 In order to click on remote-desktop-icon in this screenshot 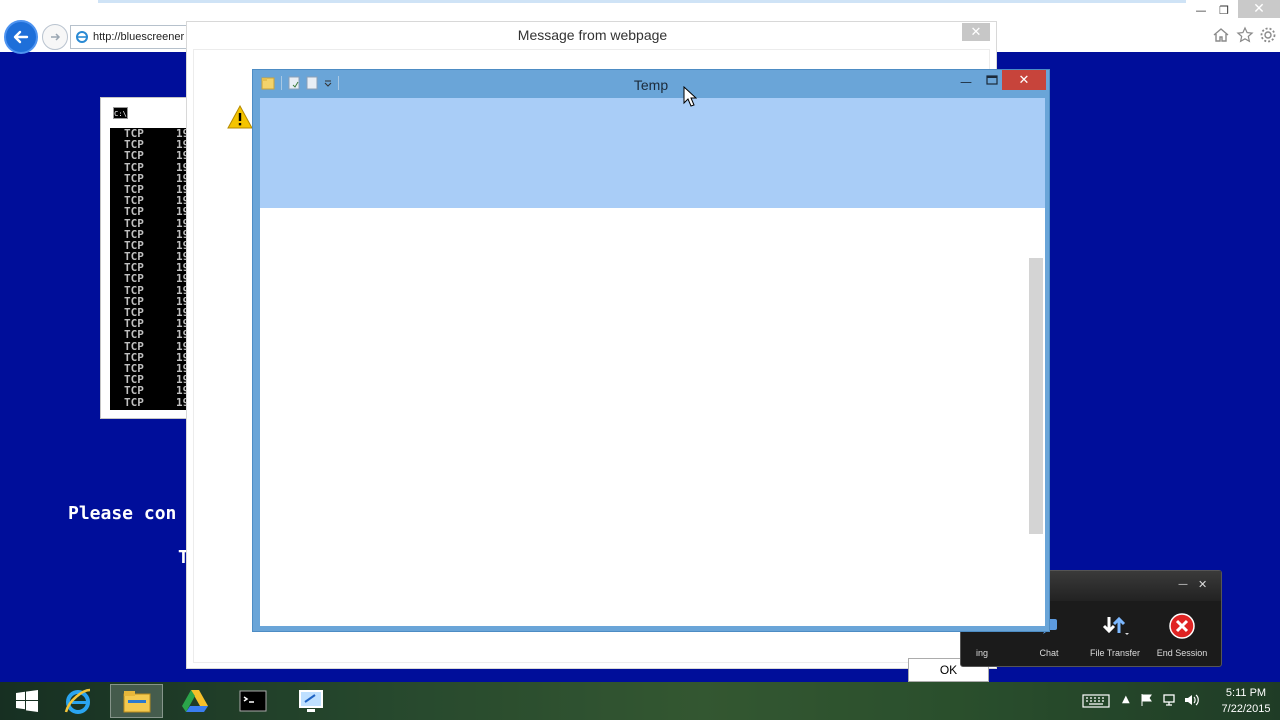, I will do `click(310, 701)`.